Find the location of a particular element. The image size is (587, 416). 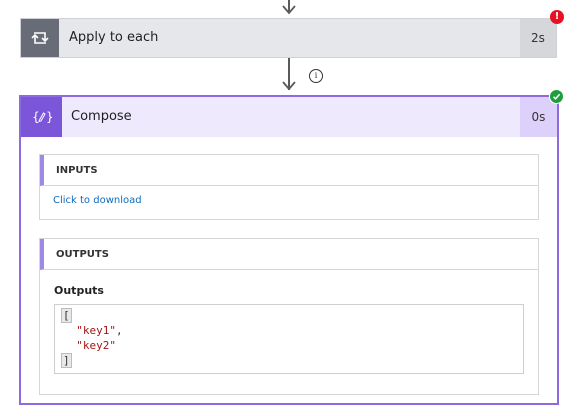

apply-to-each-duration: 2s is located at coordinates (538, 38).